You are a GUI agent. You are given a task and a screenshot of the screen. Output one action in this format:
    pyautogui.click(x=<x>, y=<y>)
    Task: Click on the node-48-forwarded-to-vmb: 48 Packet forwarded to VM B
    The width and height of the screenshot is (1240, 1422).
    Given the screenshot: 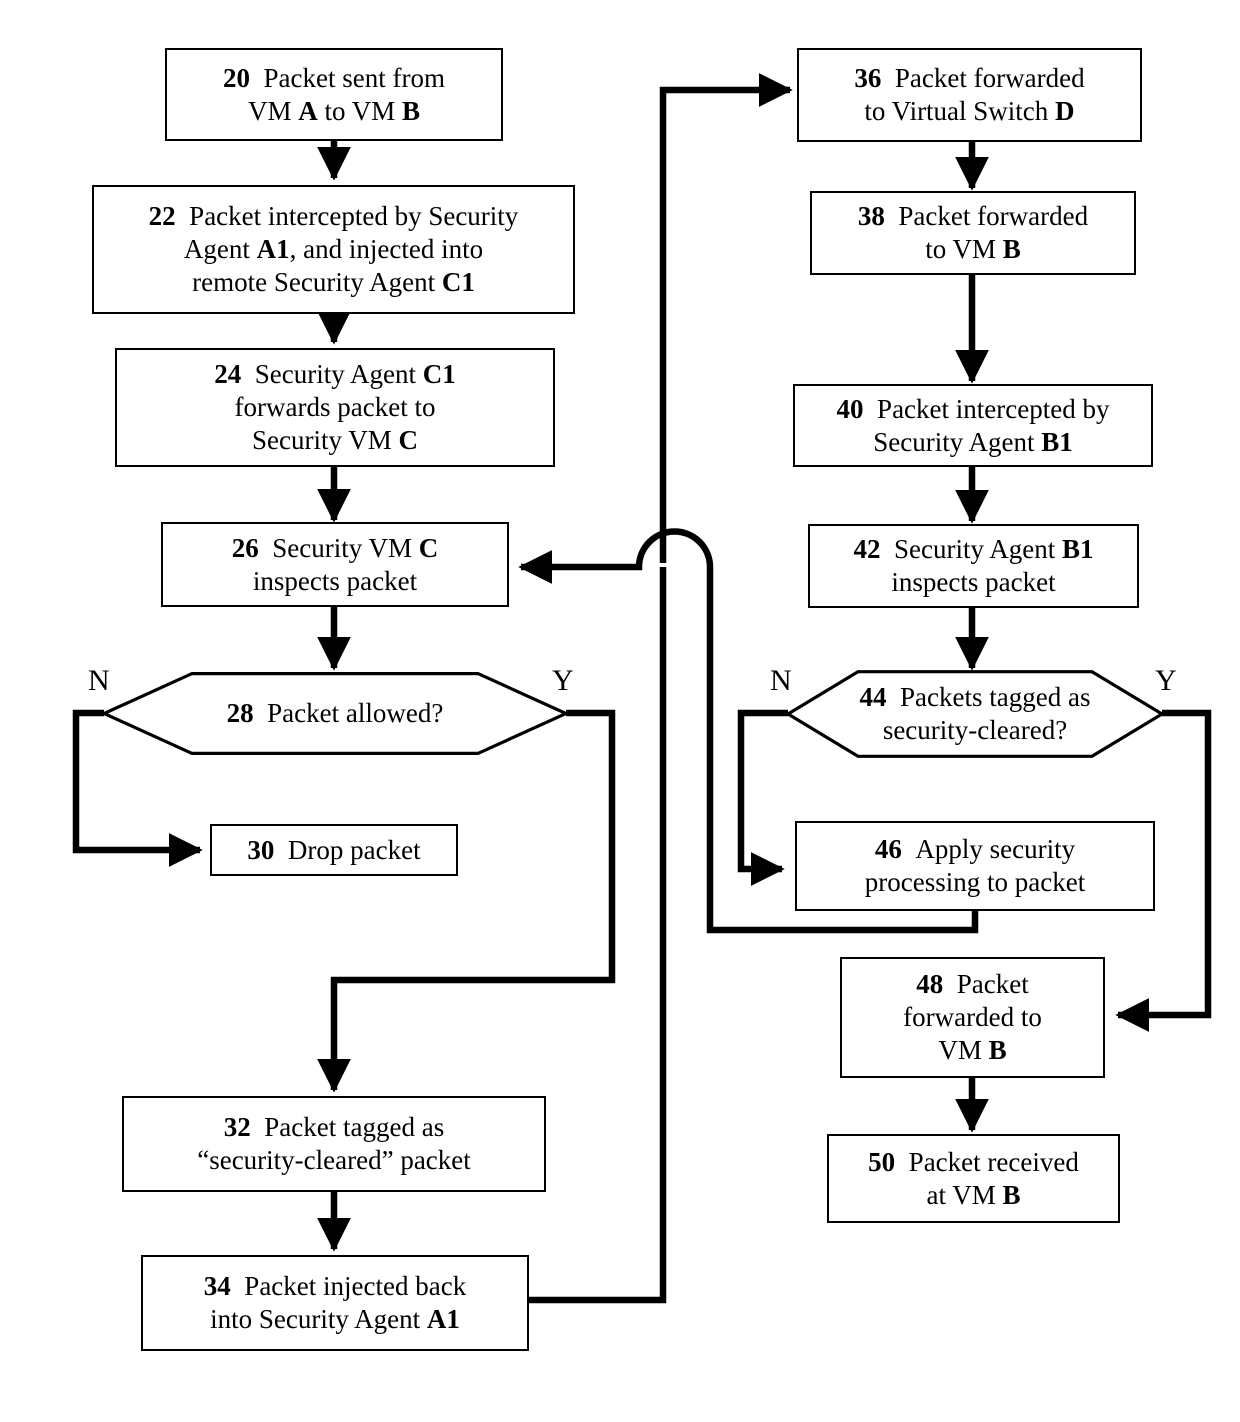 What is the action you would take?
    pyautogui.click(x=972, y=1017)
    